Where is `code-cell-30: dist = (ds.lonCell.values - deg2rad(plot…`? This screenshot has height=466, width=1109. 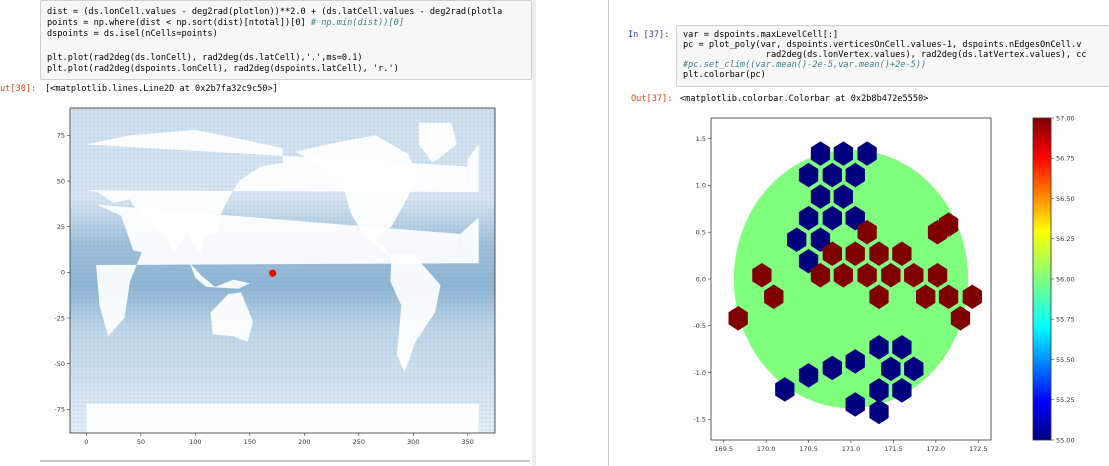 code-cell-30: dist = (ds.lonCell.values - deg2rad(plot… is located at coordinates (286, 40).